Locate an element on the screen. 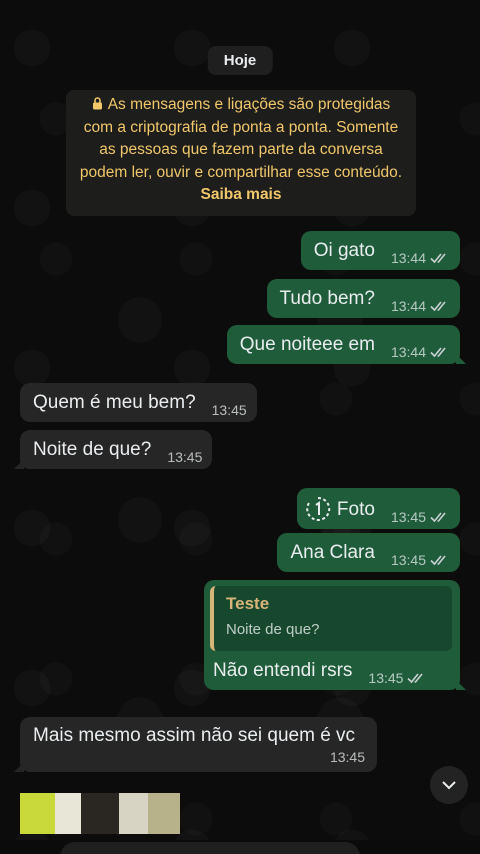  message-outgoing: Que noiteee em 13:44 is located at coordinates (346, 344).